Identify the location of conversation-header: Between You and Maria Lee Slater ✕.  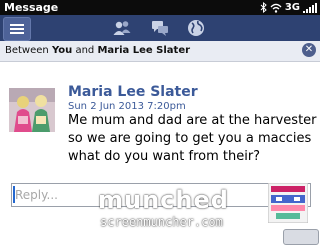
(160, 51).